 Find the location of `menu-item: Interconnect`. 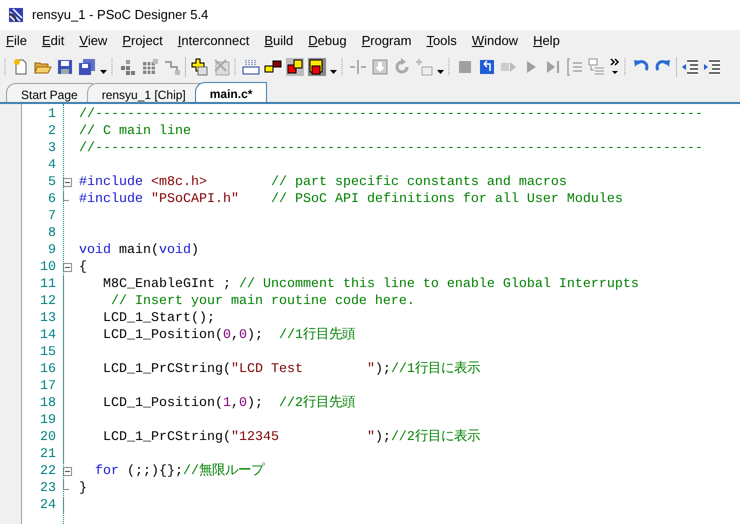

menu-item: Interconnect is located at coordinates (214, 41).